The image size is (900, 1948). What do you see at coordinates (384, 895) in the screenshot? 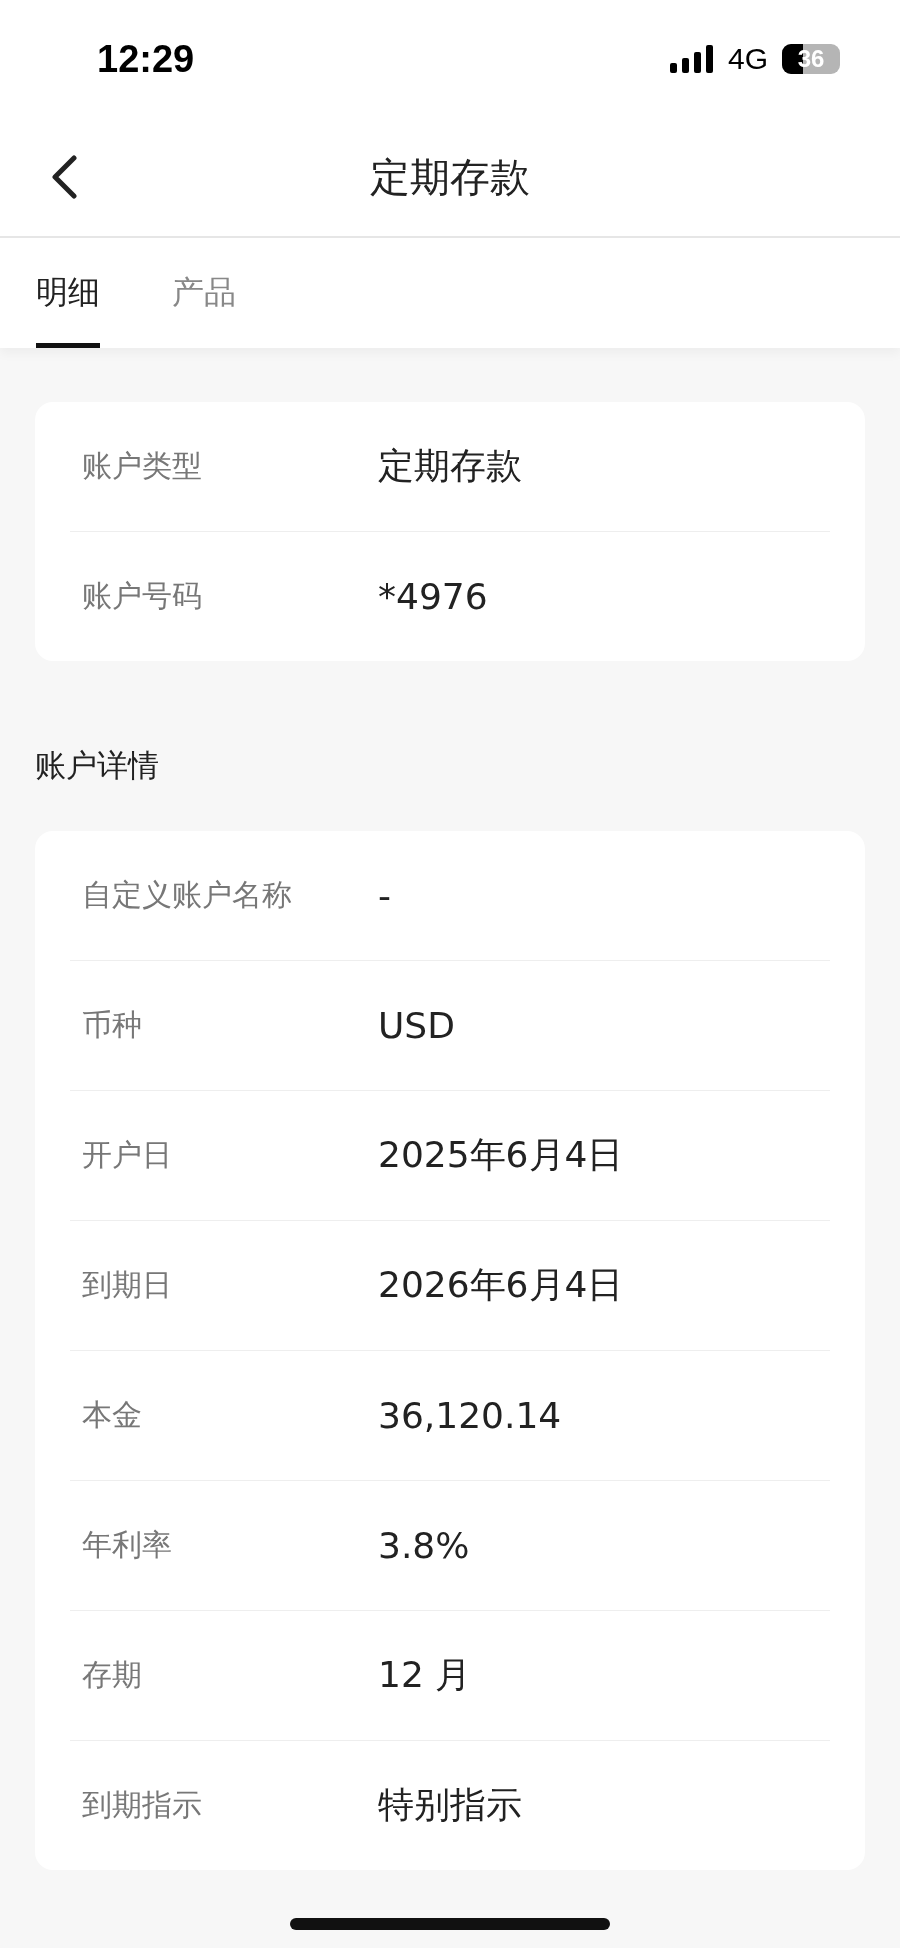
I see `field-value: -` at bounding box center [384, 895].